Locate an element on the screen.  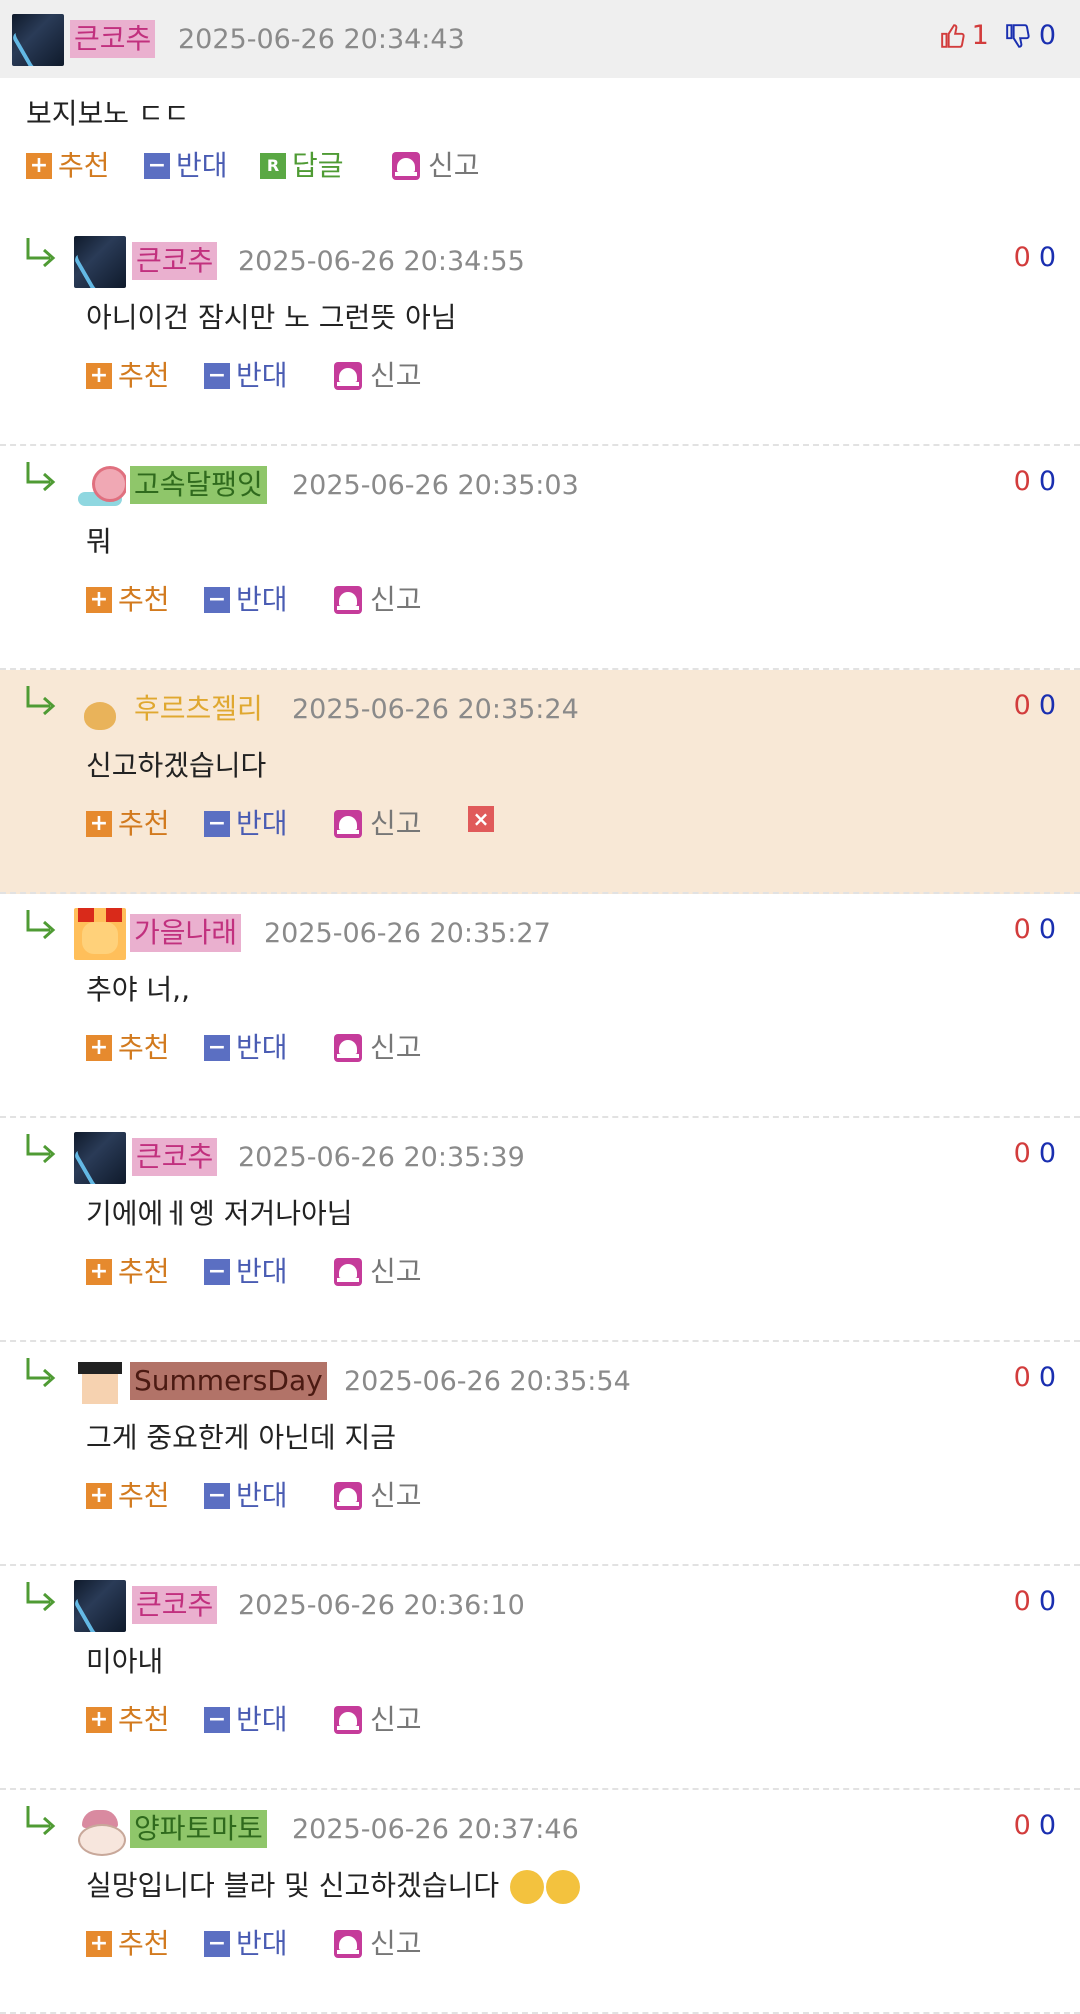
comment-header: 큰코추 2025-06-26 20:36:10 00 is located at coordinates (540, 1605).